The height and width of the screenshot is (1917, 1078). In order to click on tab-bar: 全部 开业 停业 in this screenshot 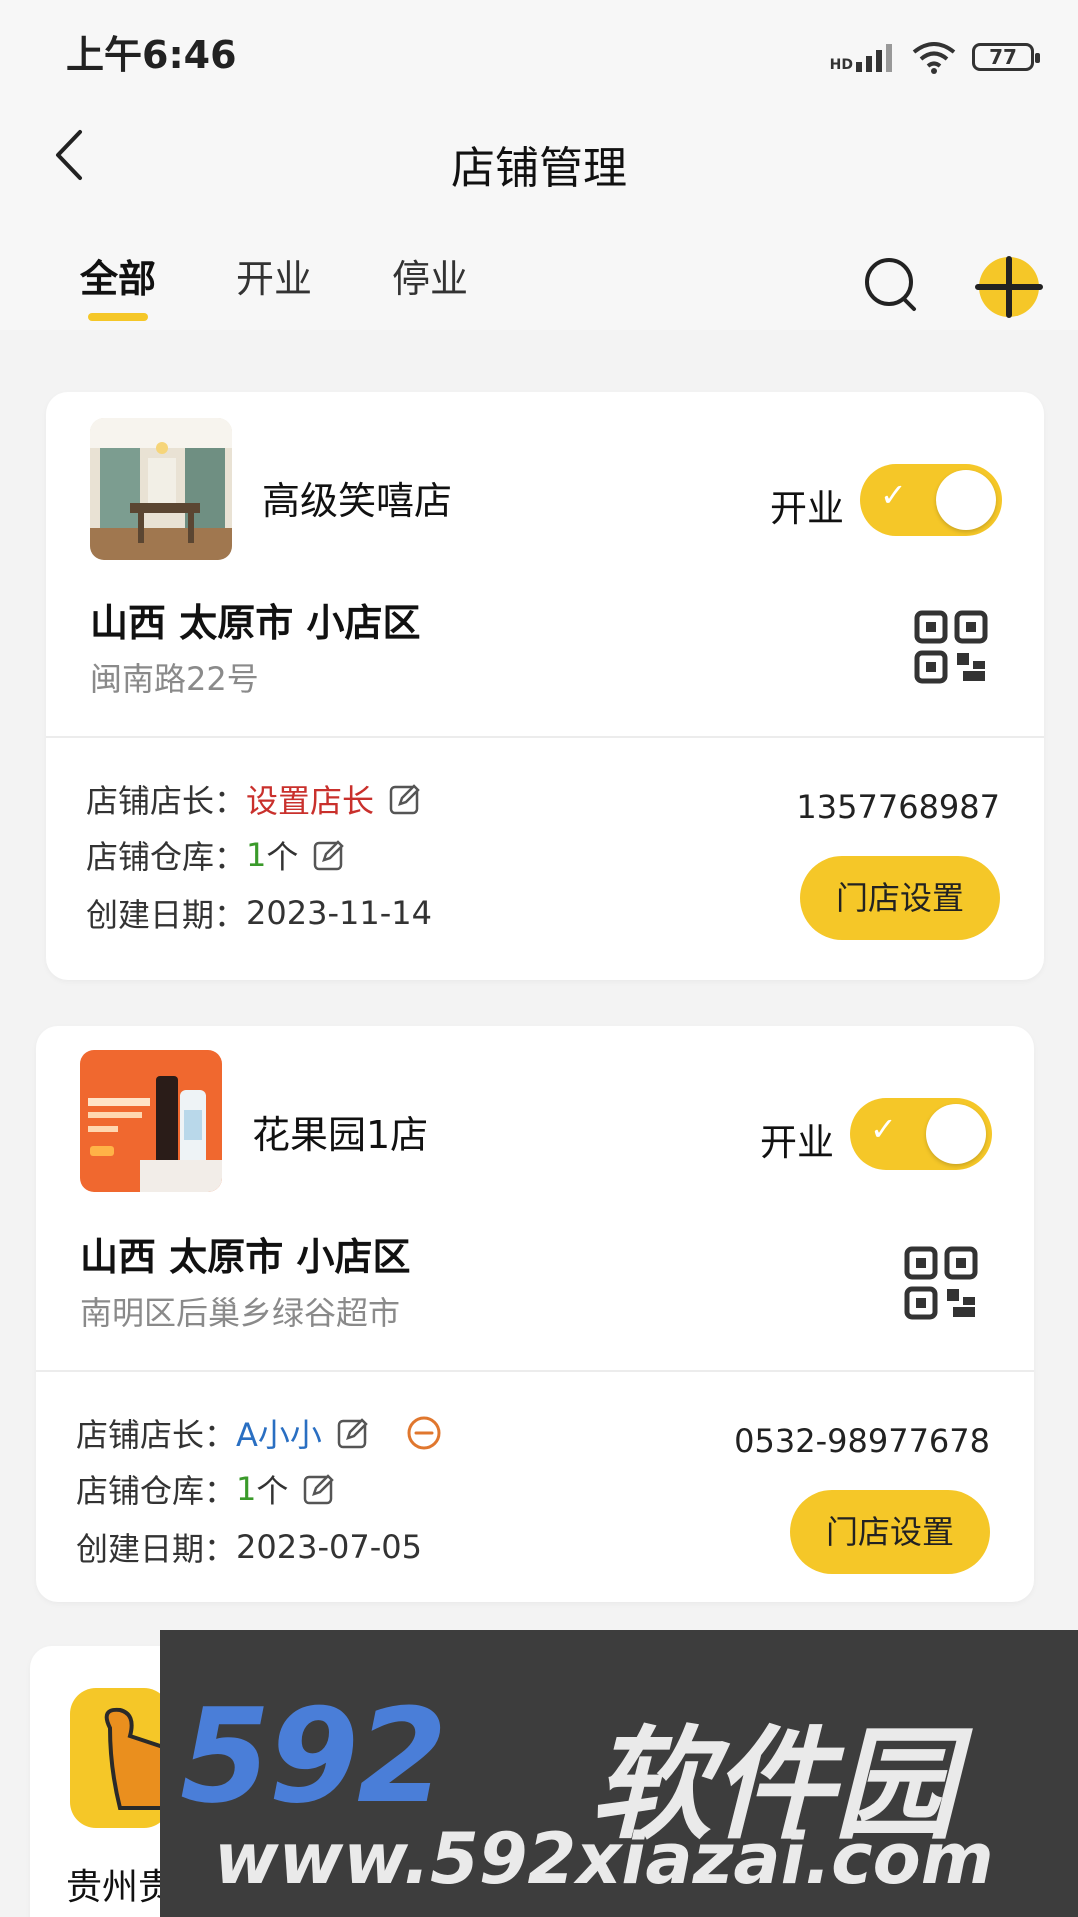, I will do `click(314, 284)`.